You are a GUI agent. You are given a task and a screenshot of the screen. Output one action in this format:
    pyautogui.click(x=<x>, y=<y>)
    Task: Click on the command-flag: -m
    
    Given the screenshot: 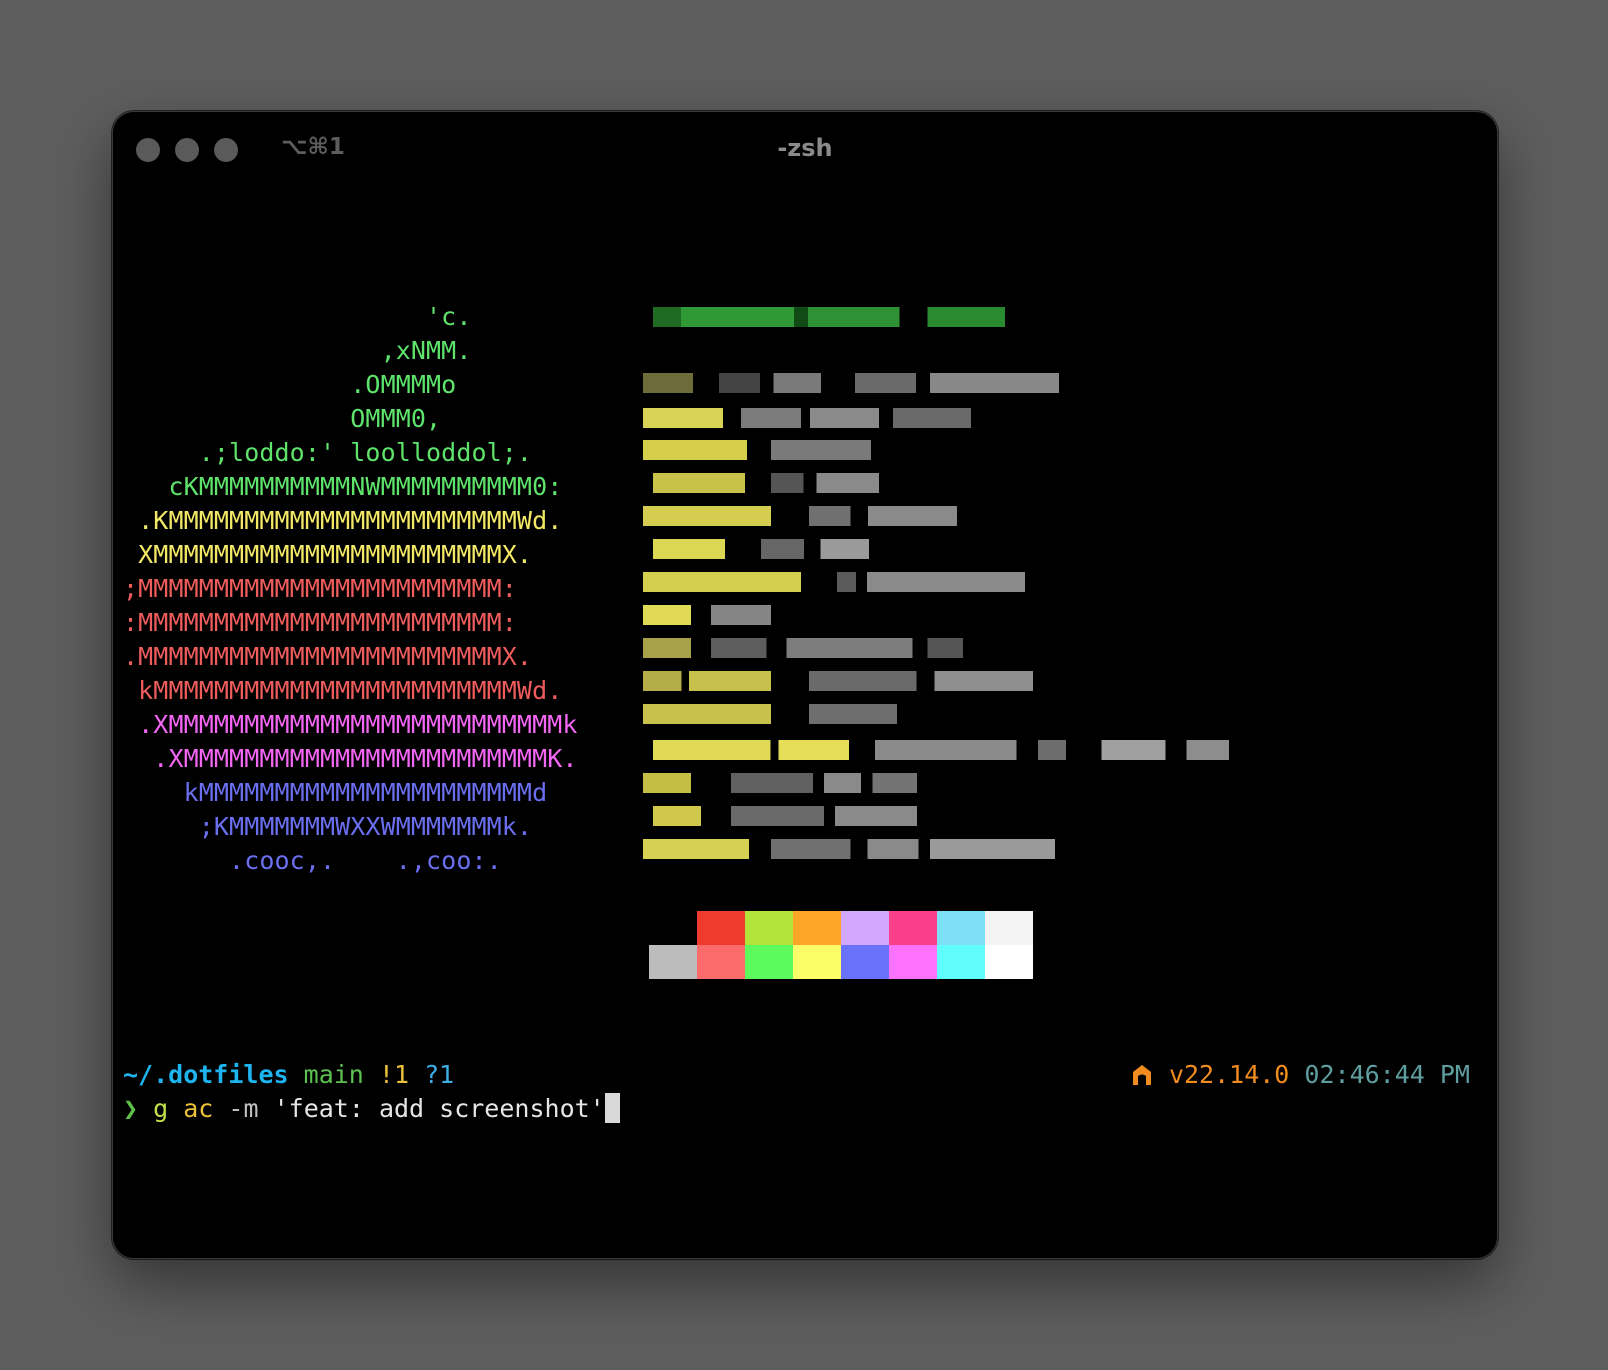 What is the action you would take?
    pyautogui.click(x=243, y=1108)
    